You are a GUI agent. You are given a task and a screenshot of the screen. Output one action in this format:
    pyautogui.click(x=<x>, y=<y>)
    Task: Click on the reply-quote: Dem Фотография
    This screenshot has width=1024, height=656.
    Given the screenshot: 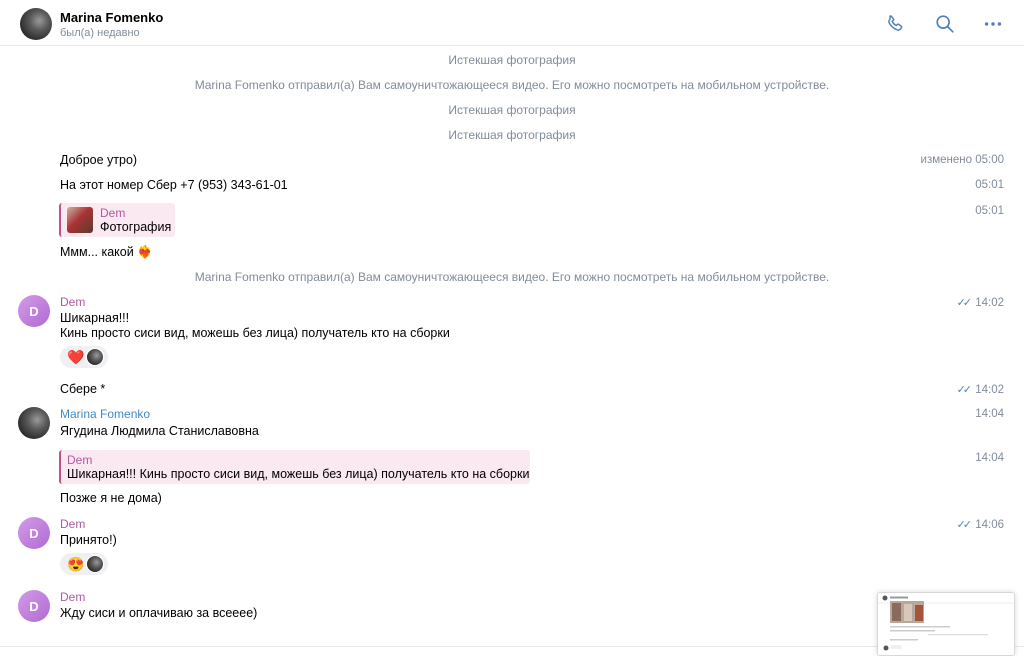 What is the action you would take?
    pyautogui.click(x=117, y=220)
    